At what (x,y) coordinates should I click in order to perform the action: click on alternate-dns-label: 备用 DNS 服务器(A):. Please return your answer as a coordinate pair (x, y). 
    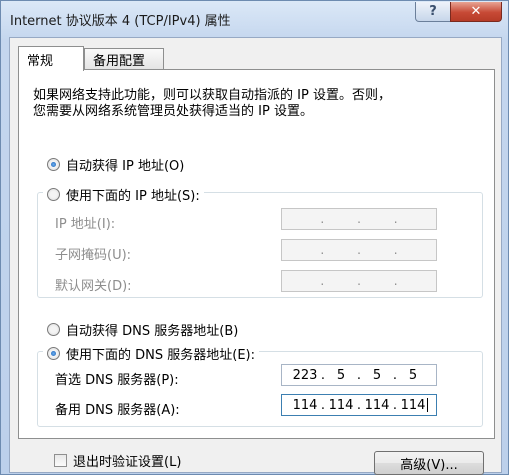
    Looking at the image, I should click on (117, 410).